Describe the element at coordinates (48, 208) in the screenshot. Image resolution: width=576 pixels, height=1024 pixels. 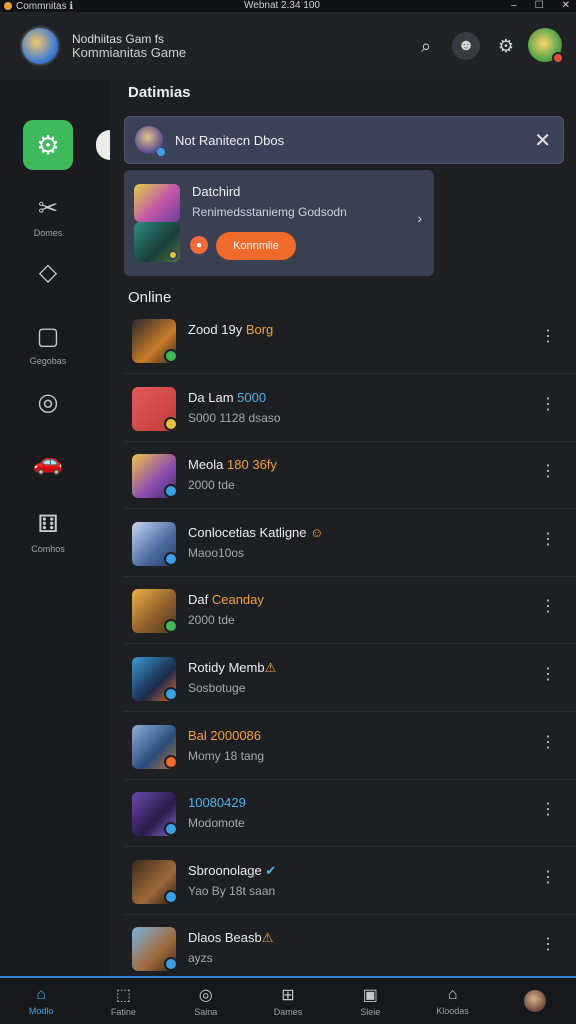
I see `tools-icon: ✂` at that location.